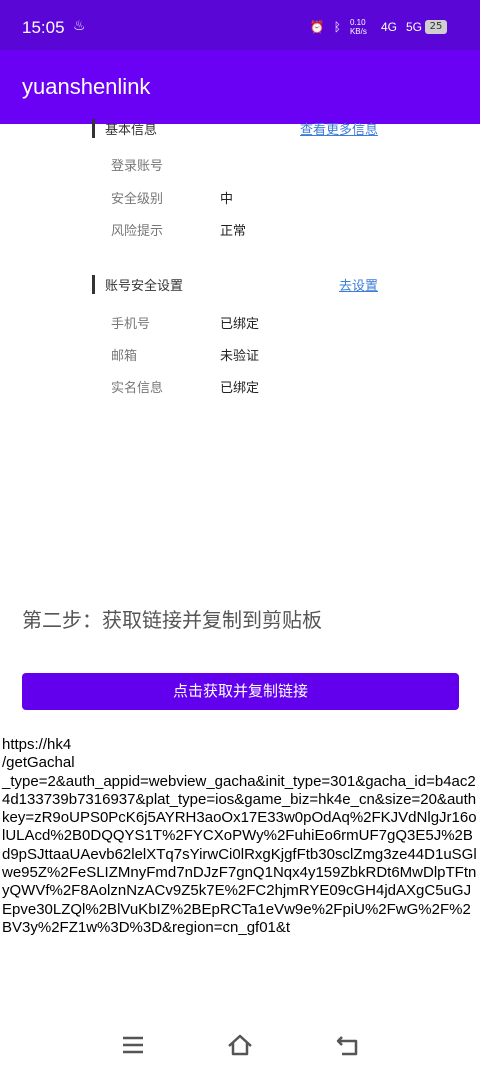 This screenshot has width=480, height=1070. What do you see at coordinates (413, 27) in the screenshot?
I see `signal-2: 5G` at bounding box center [413, 27].